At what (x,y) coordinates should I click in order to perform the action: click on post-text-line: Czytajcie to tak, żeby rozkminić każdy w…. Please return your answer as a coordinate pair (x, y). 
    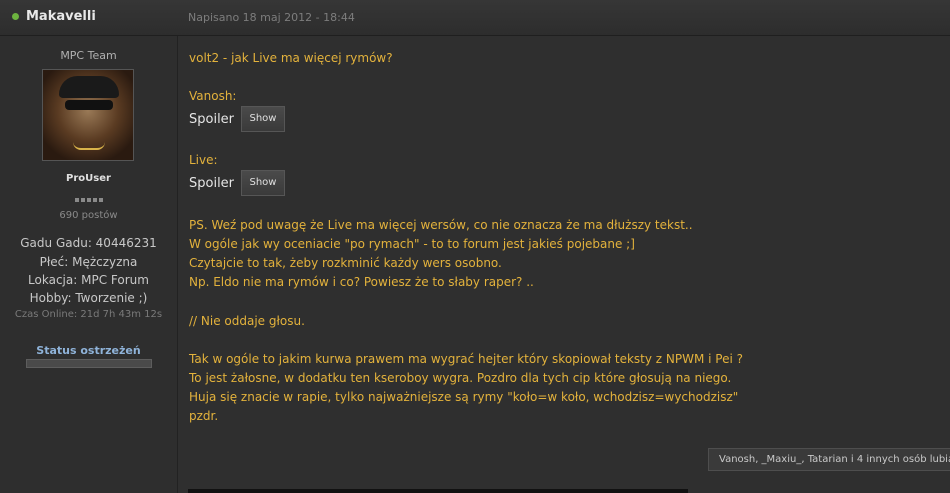
    Looking at the image, I should click on (345, 263).